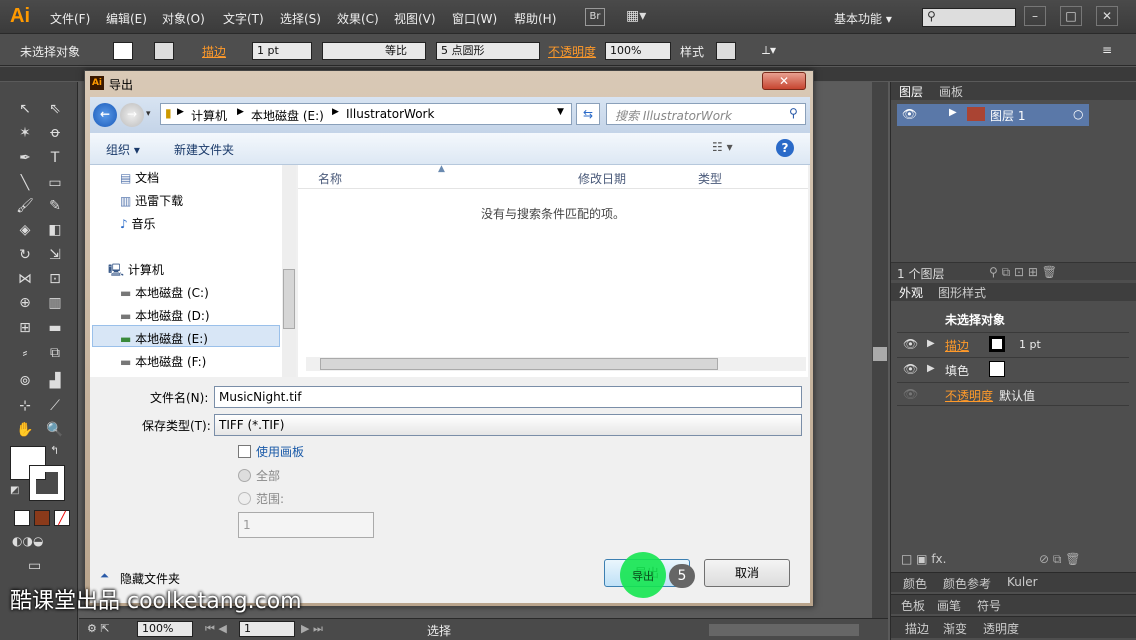 This screenshot has height=640, width=1136. What do you see at coordinates (105, 115) in the screenshot?
I see `back-arrow-icon: ←` at bounding box center [105, 115].